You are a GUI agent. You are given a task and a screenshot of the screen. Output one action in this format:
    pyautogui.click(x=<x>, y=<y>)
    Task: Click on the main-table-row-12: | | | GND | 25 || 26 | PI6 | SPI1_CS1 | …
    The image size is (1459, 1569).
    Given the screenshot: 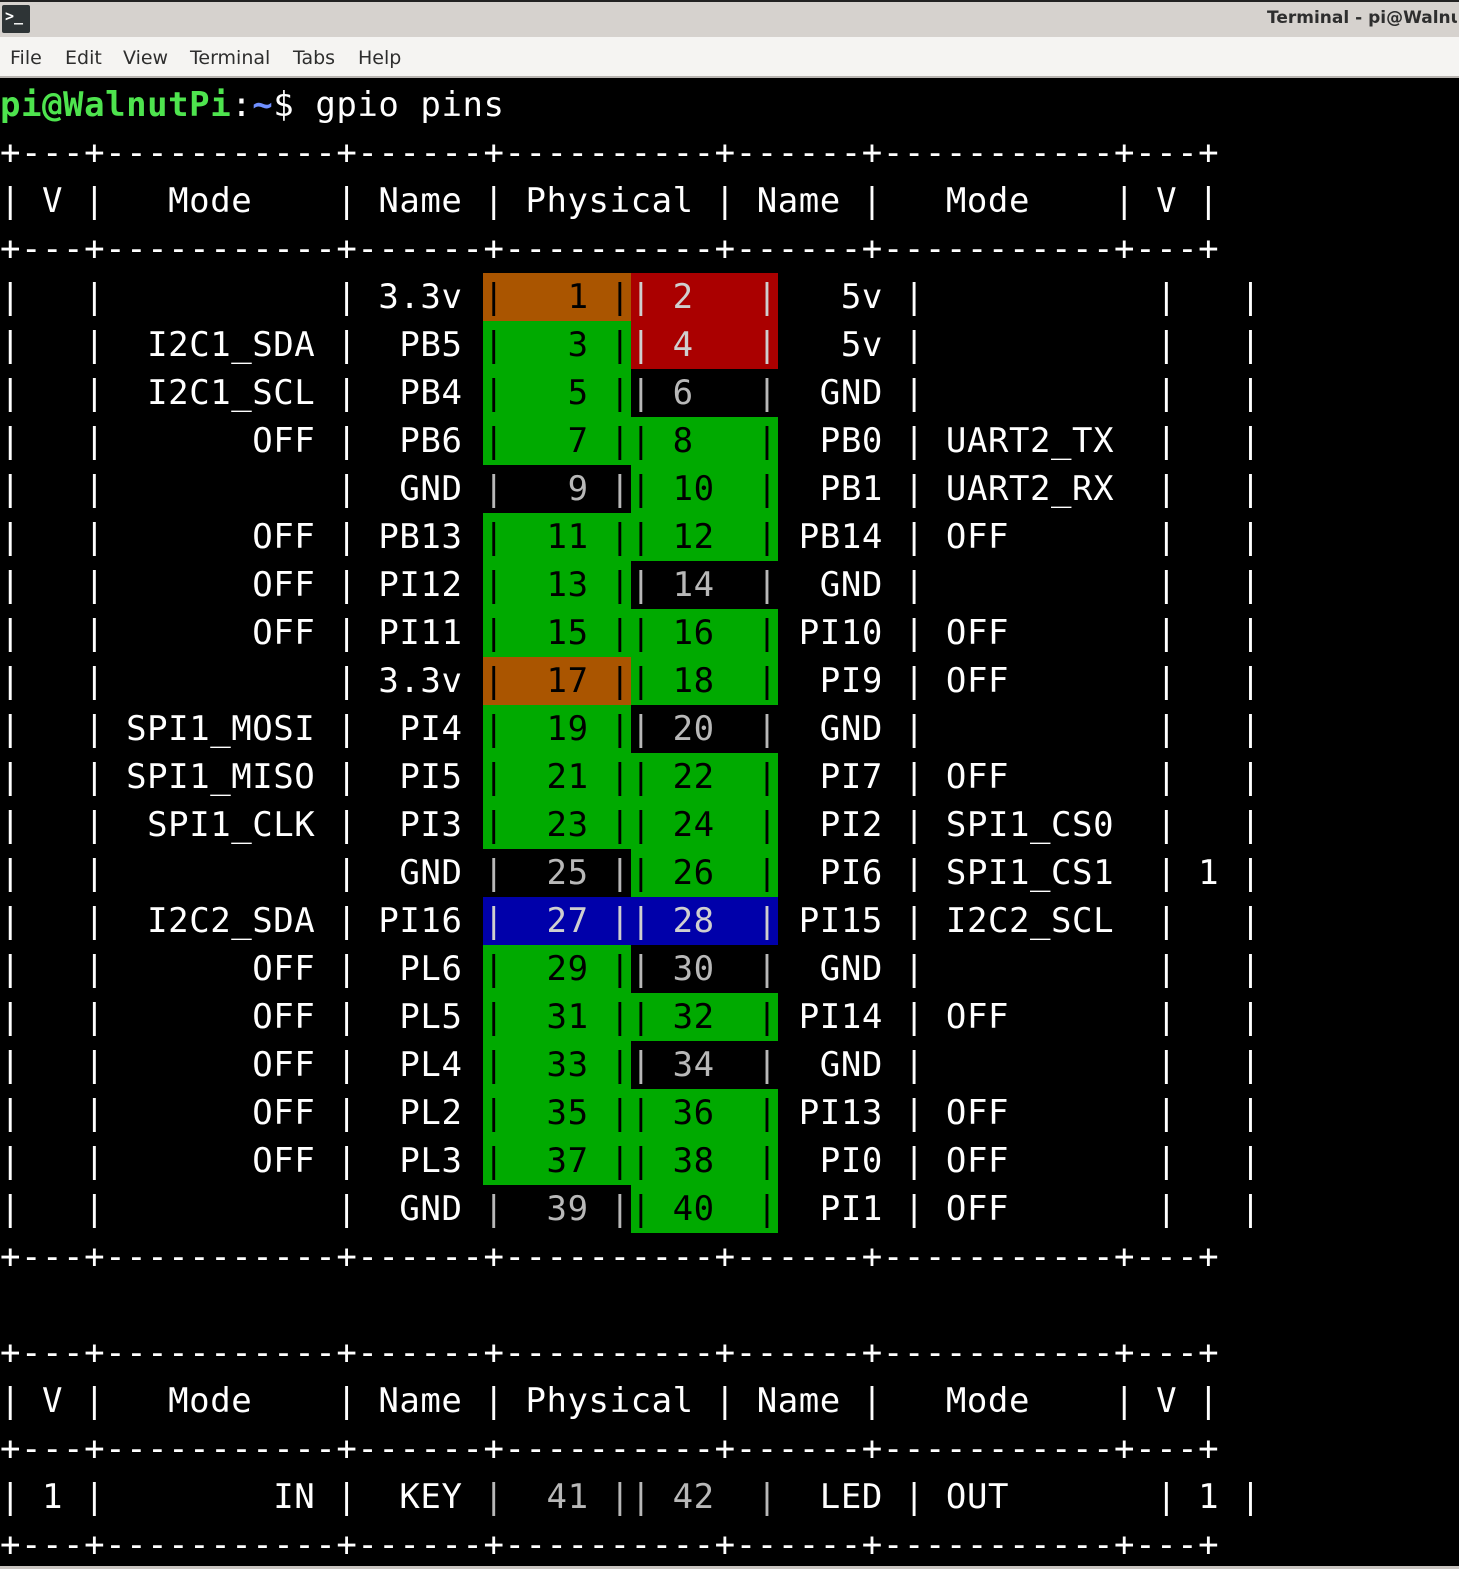 What is the action you would take?
    pyautogui.click(x=630, y=873)
    